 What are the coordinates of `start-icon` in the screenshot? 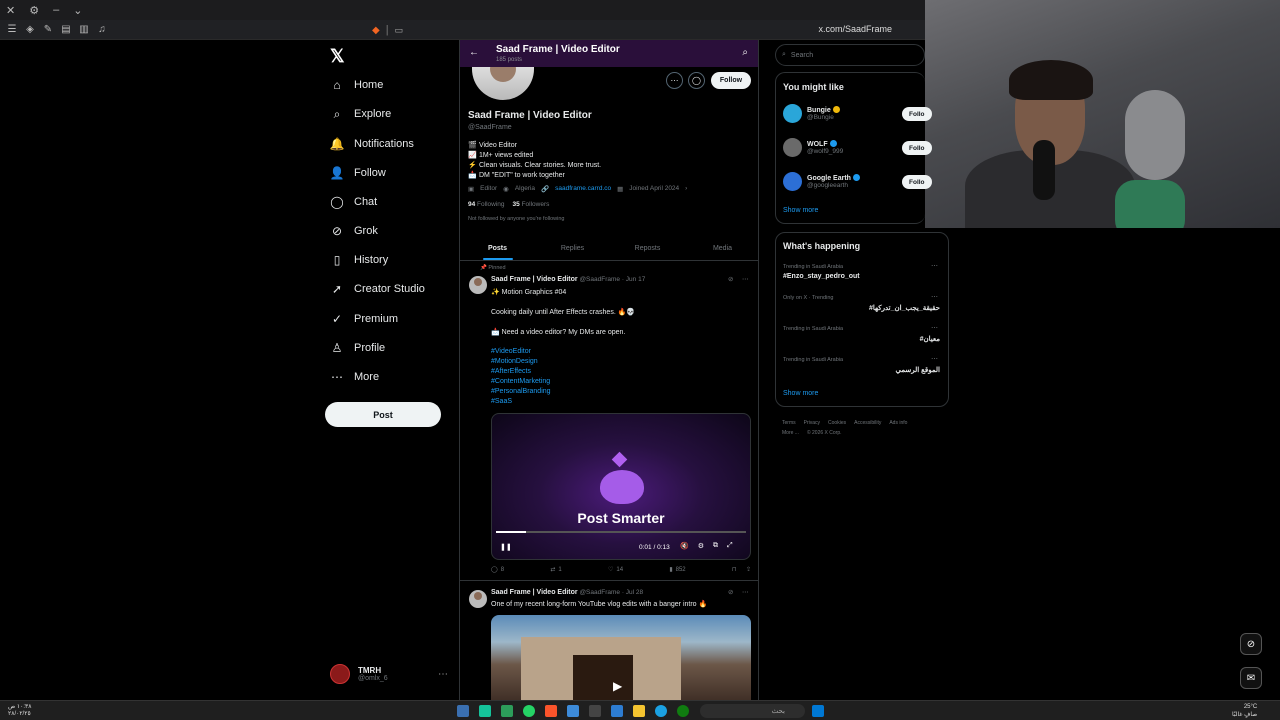 It's located at (818, 711).